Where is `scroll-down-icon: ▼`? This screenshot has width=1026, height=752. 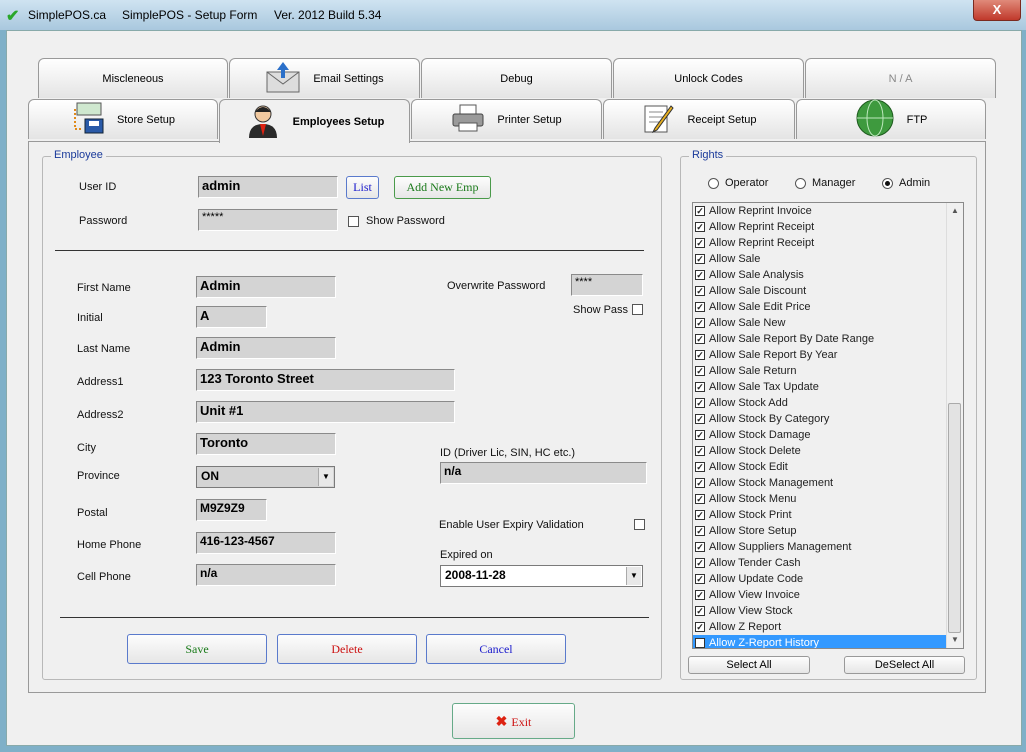 scroll-down-icon: ▼ is located at coordinates (955, 640).